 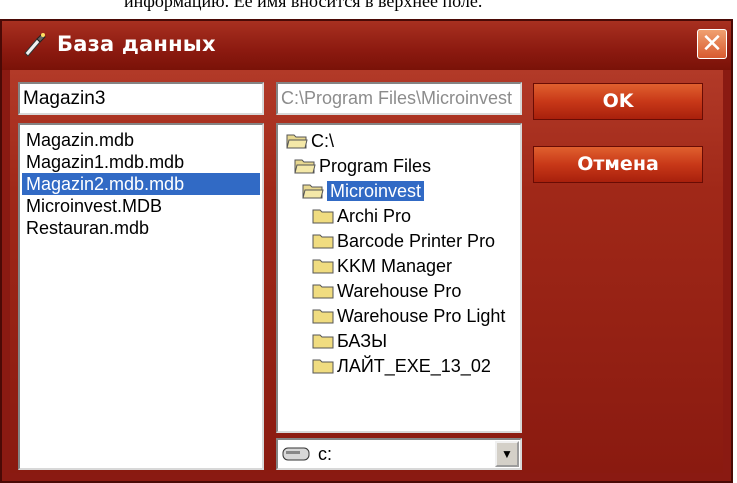 I want to click on directory-label: БАЗЫ, so click(x=362, y=340).